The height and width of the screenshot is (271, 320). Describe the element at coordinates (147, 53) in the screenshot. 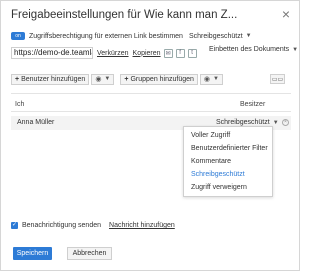

I see `copy-link: Kopieren` at that location.